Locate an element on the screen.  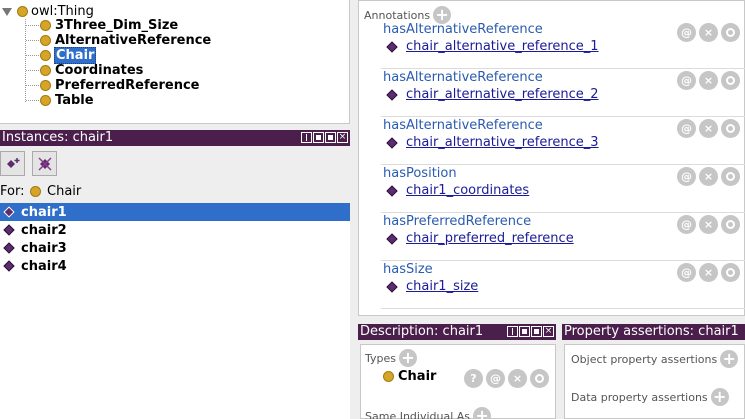
annotation-value-link: chair_alternative_reference_2 is located at coordinates (502, 94).